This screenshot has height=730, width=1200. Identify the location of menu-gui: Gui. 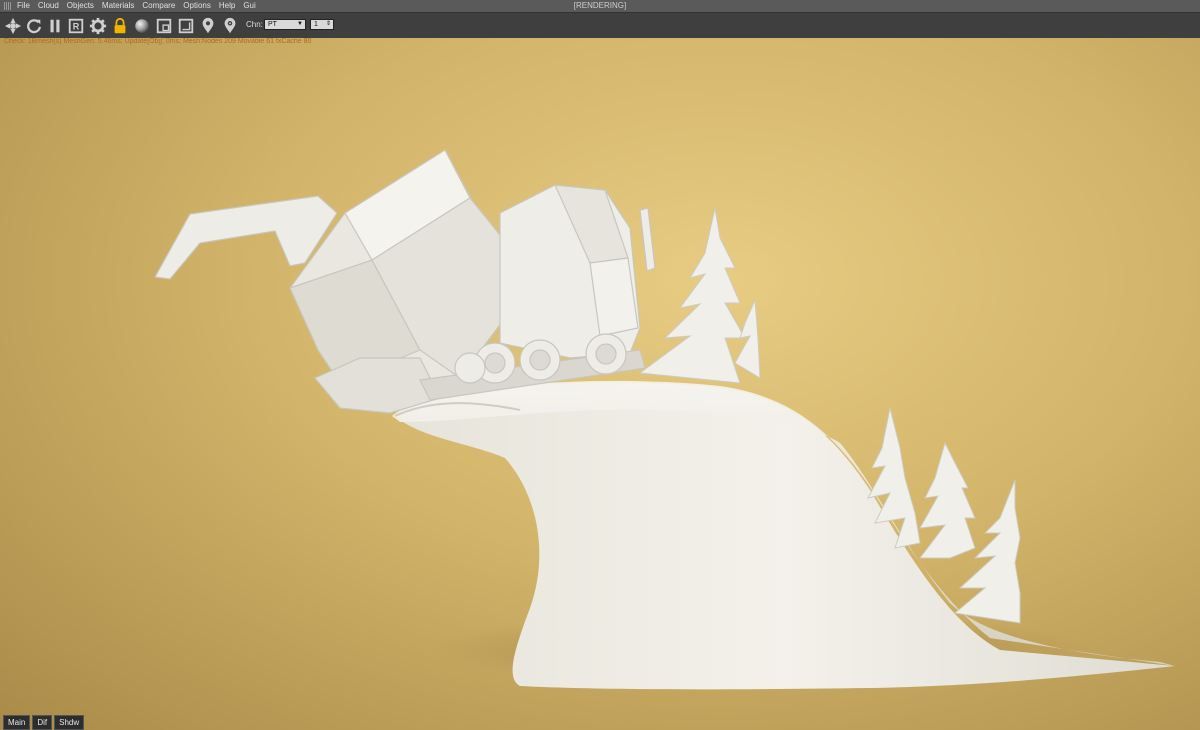
(249, 6).